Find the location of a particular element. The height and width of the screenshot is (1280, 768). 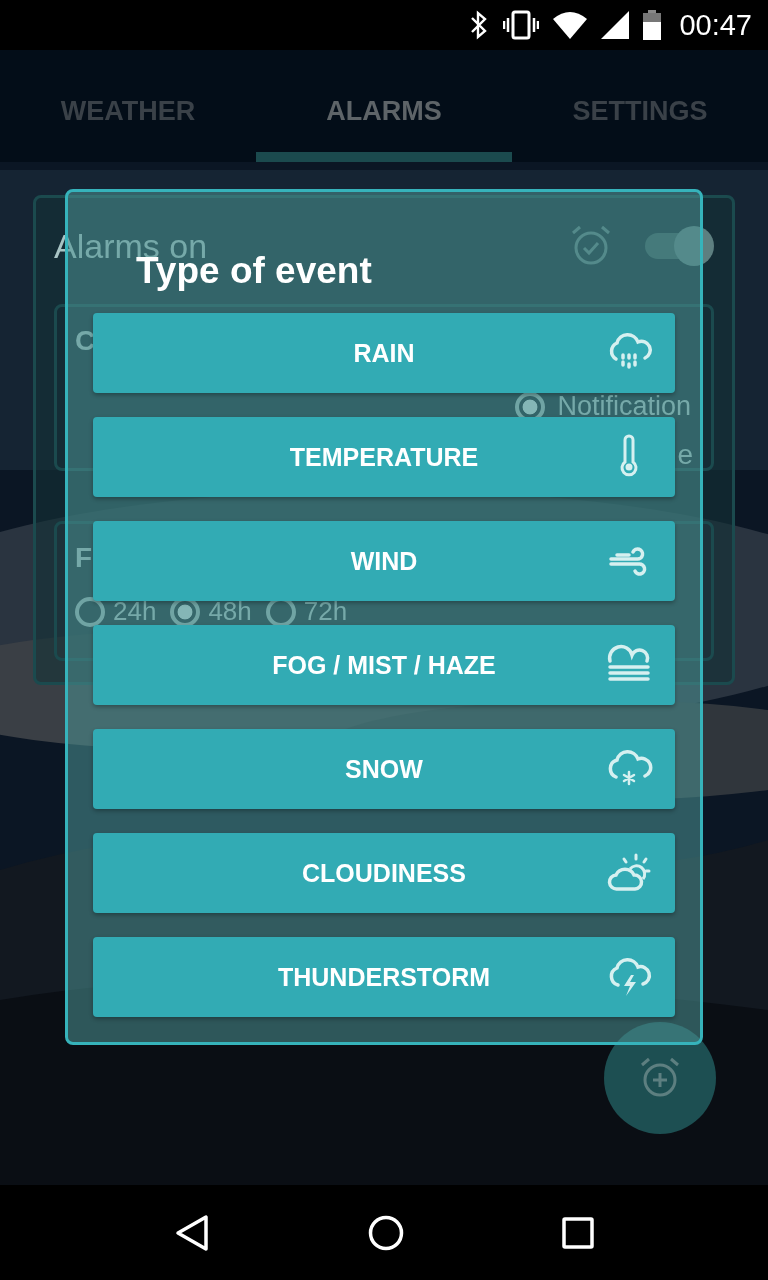

signal-icon is located at coordinates (615, 25).